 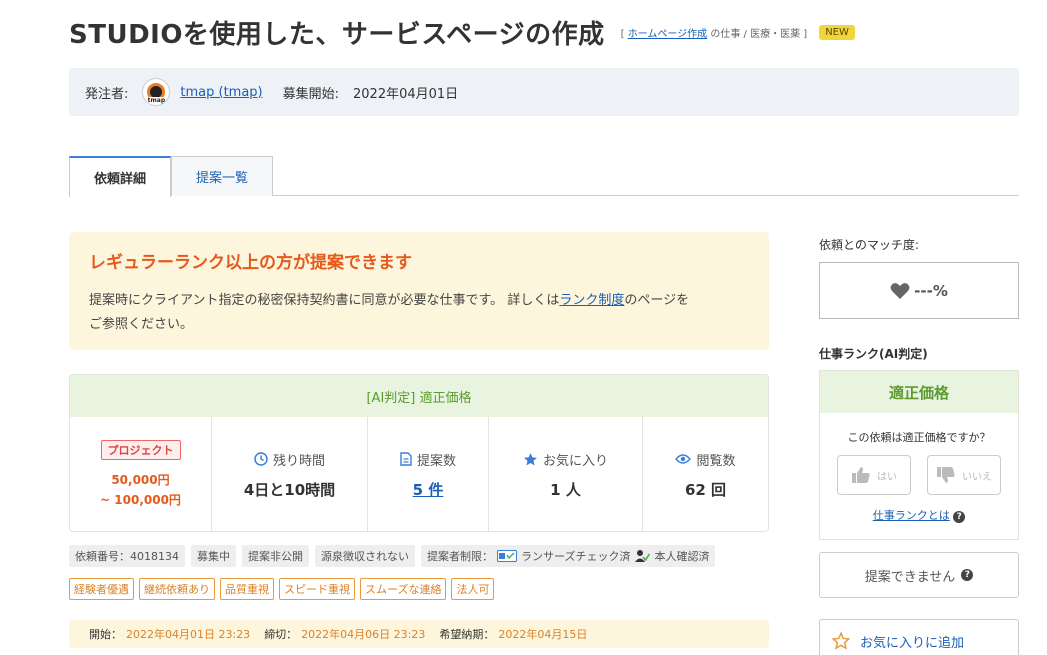 I want to click on ai-judgement-header: [AI判定] 適正価格, so click(x=419, y=396).